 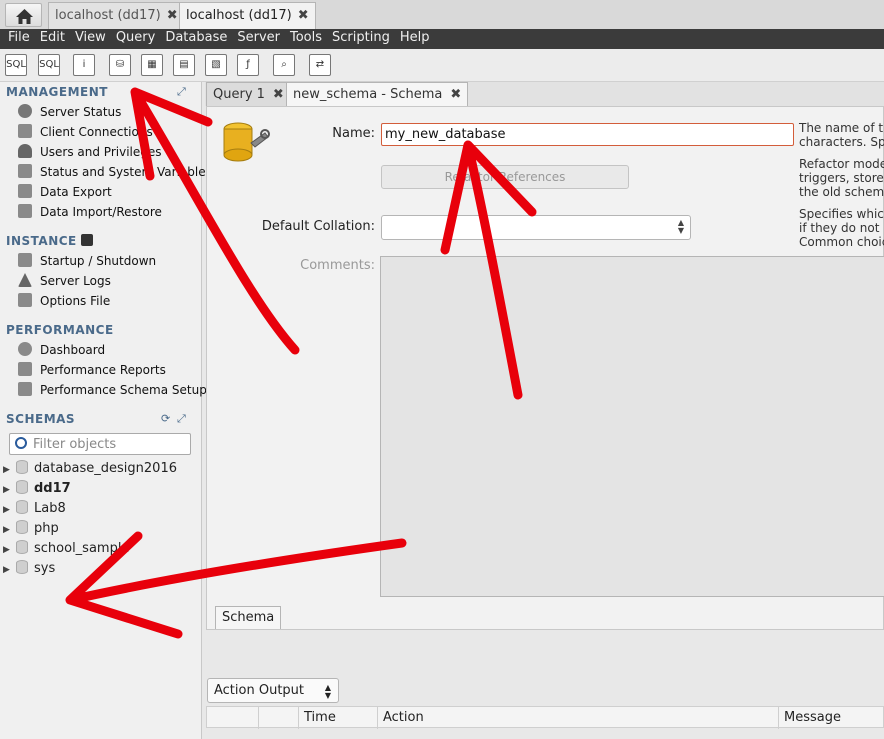 I want to click on nav-data-import: Data Import/Restore, so click(x=90, y=213).